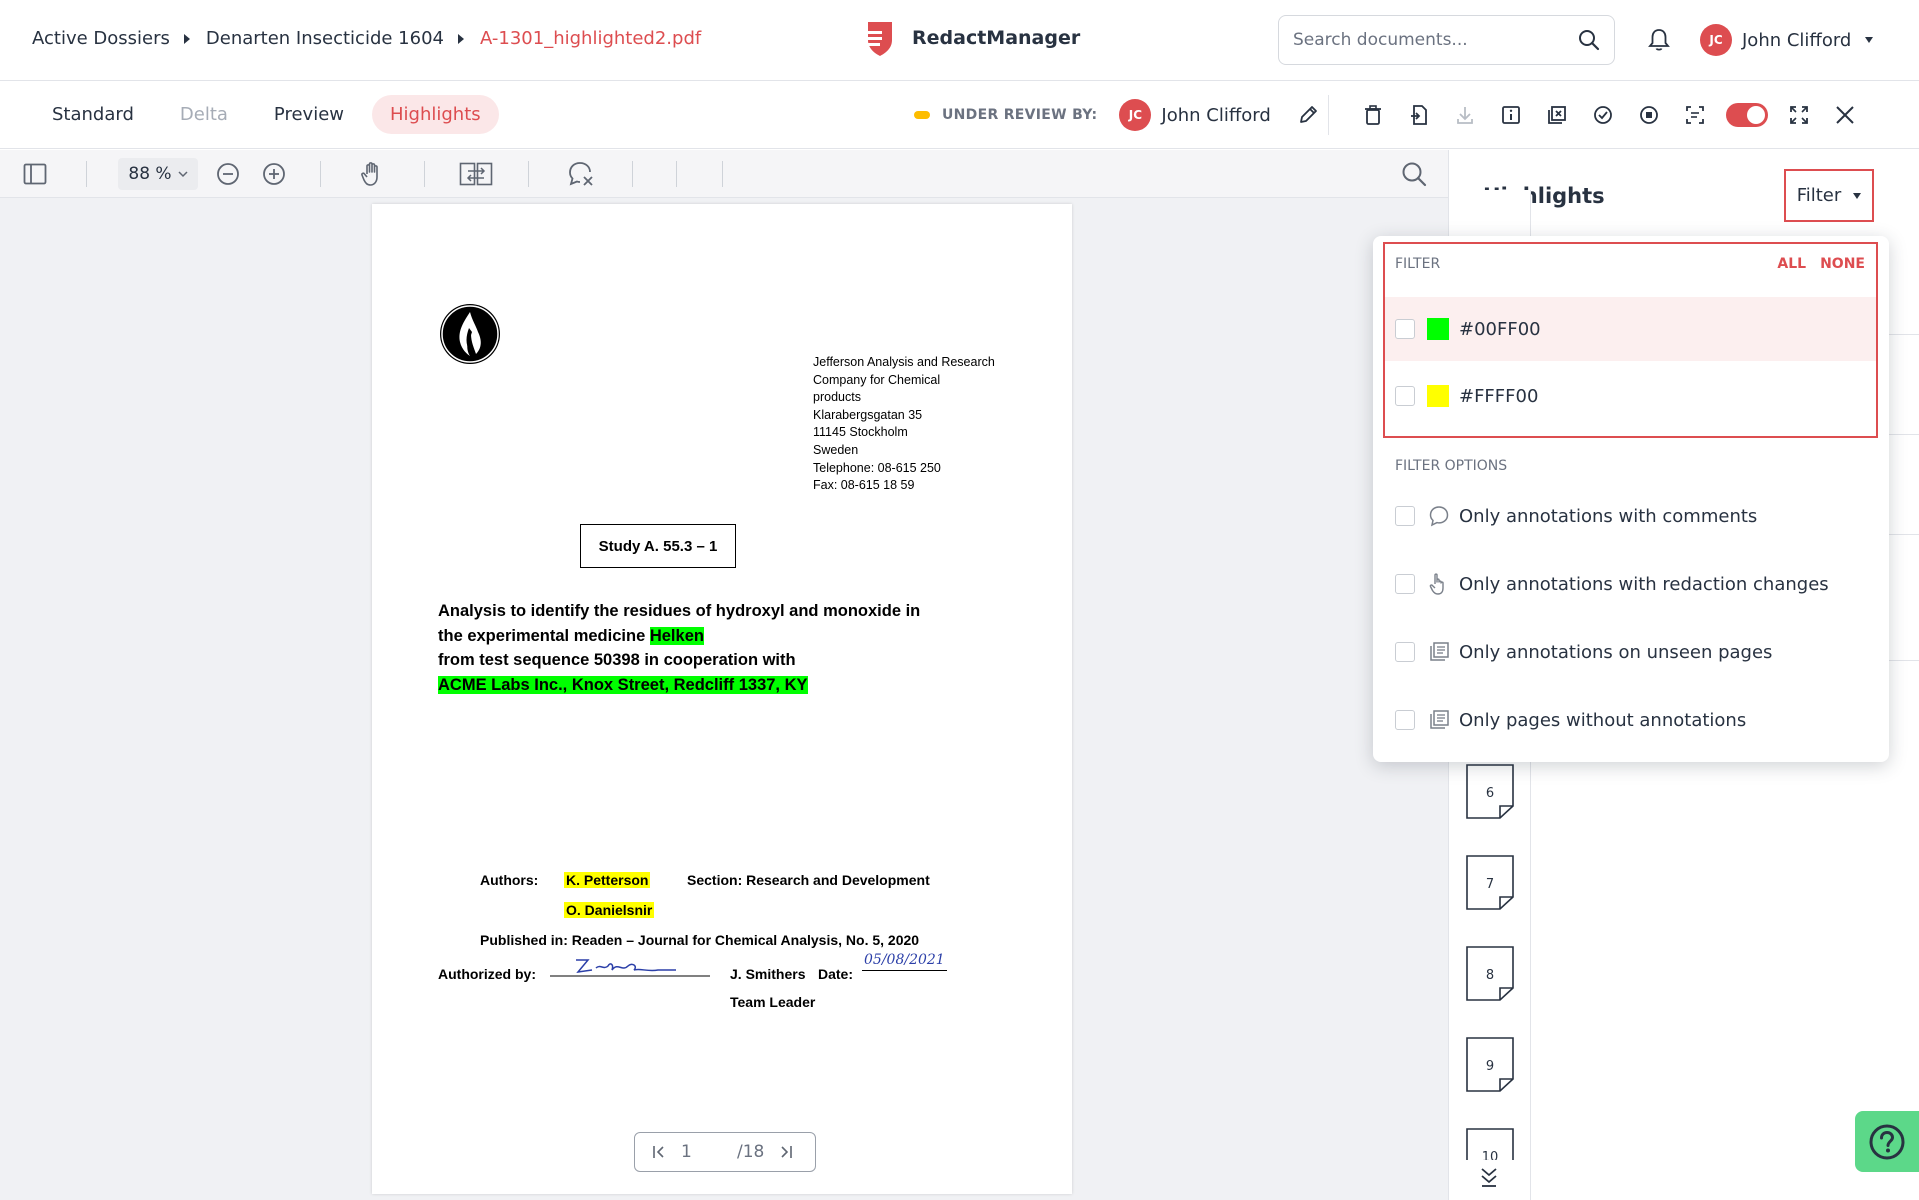 This screenshot has height=1200, width=1919. Describe the element at coordinates (607, 880) in the screenshot. I see `highlight-annotation: K. Petterson` at that location.